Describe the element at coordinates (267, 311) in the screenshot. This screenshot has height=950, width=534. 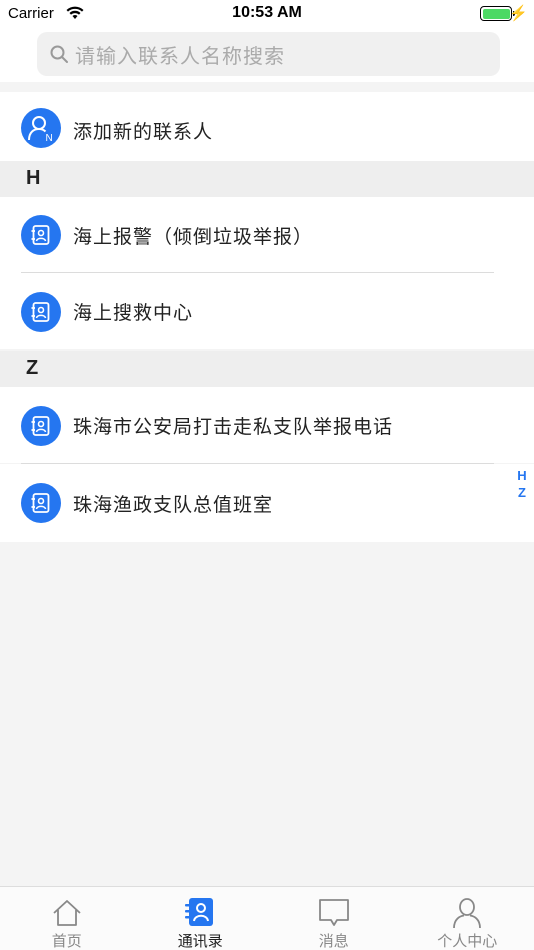
I see `contact-row: 海上搜救中心` at that location.